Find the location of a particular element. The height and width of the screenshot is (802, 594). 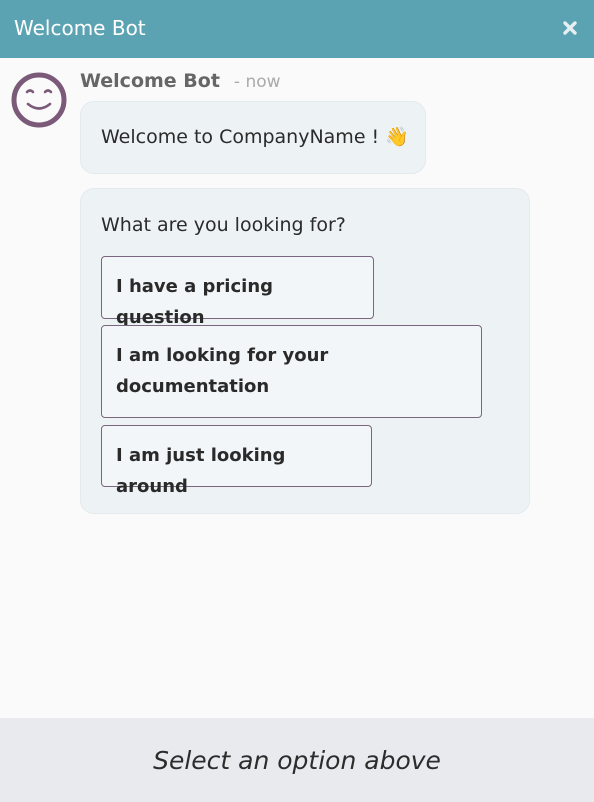

close-button is located at coordinates (570, 28).